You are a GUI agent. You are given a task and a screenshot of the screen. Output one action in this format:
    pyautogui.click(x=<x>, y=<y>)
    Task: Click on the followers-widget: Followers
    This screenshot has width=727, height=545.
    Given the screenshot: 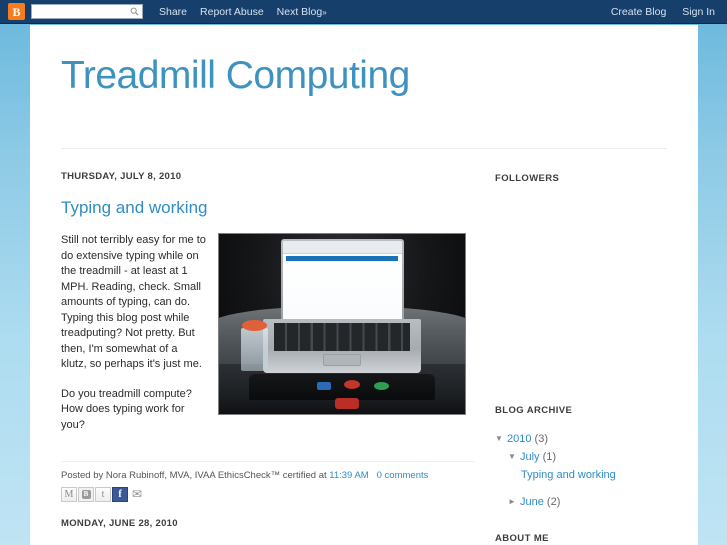 What is the action you would take?
    pyautogui.click(x=581, y=289)
    